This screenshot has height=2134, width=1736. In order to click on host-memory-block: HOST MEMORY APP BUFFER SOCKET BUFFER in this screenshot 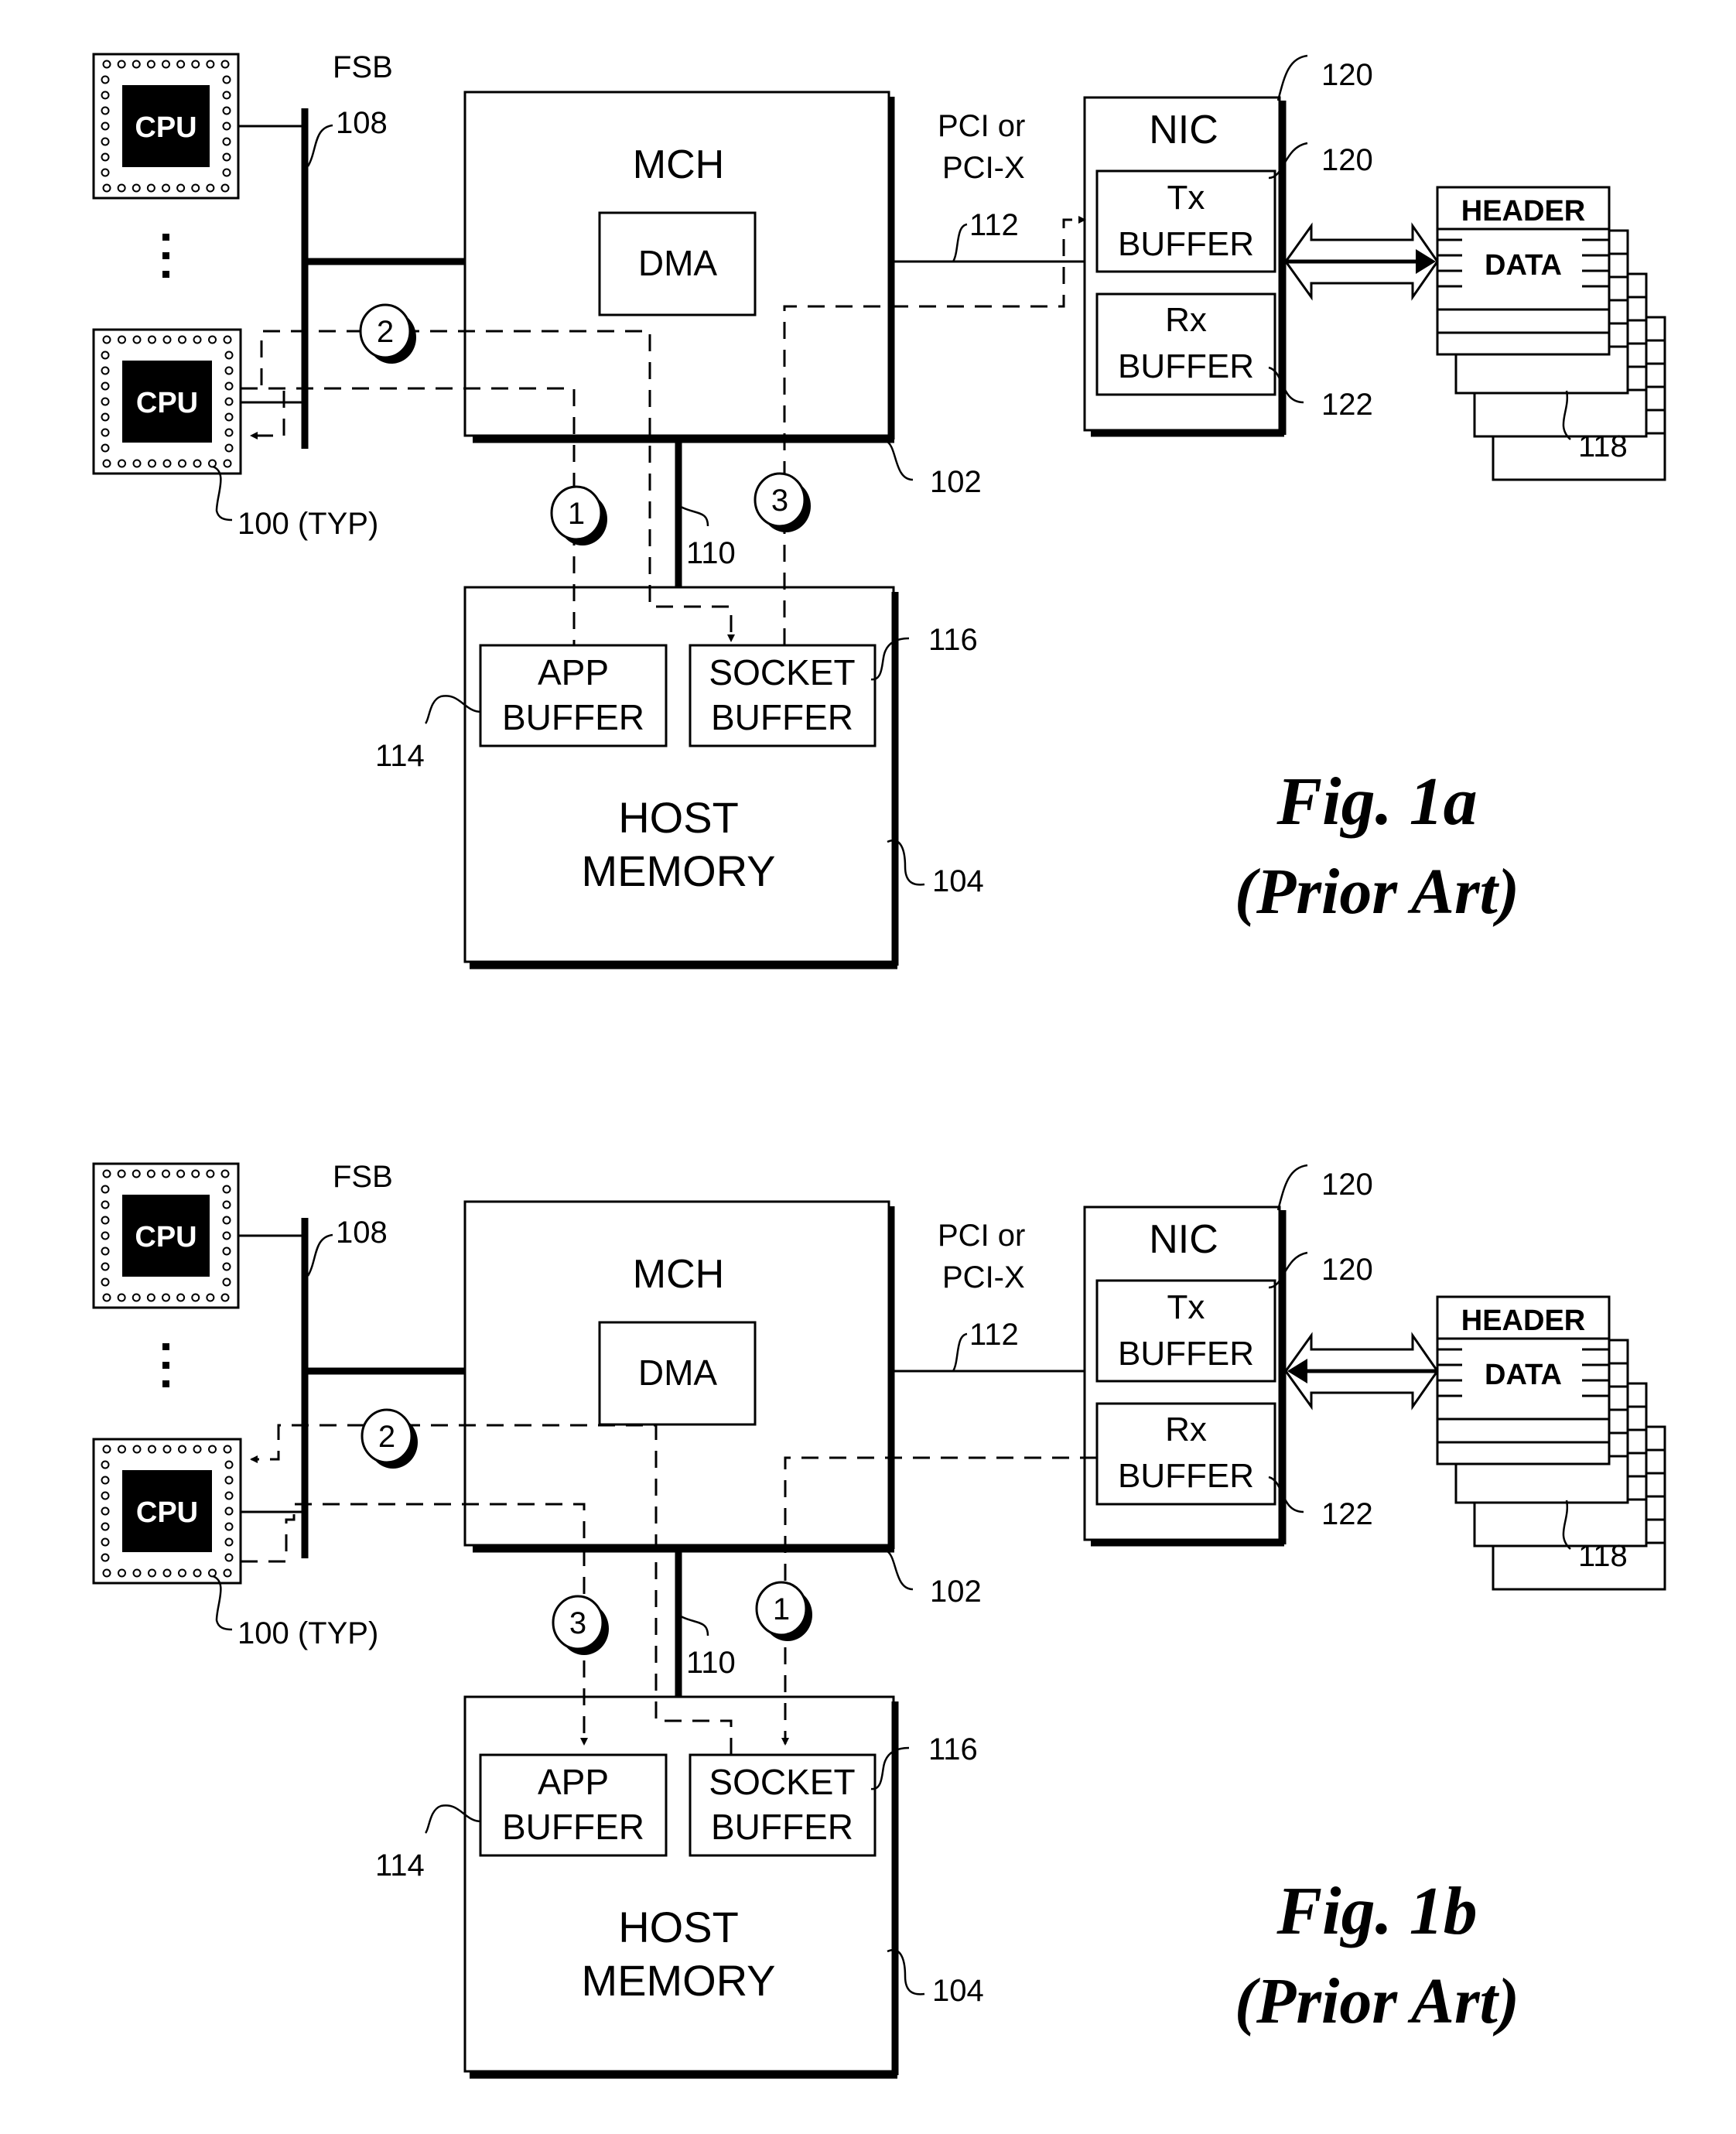, I will do `click(681, 1887)`.